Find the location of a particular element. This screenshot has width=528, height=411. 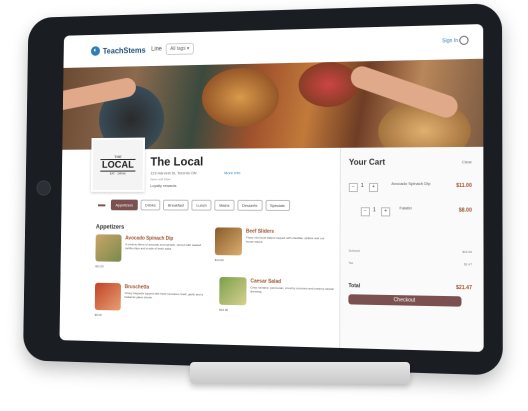

menu-item-name: Bruschetta is located at coordinates (137, 287).